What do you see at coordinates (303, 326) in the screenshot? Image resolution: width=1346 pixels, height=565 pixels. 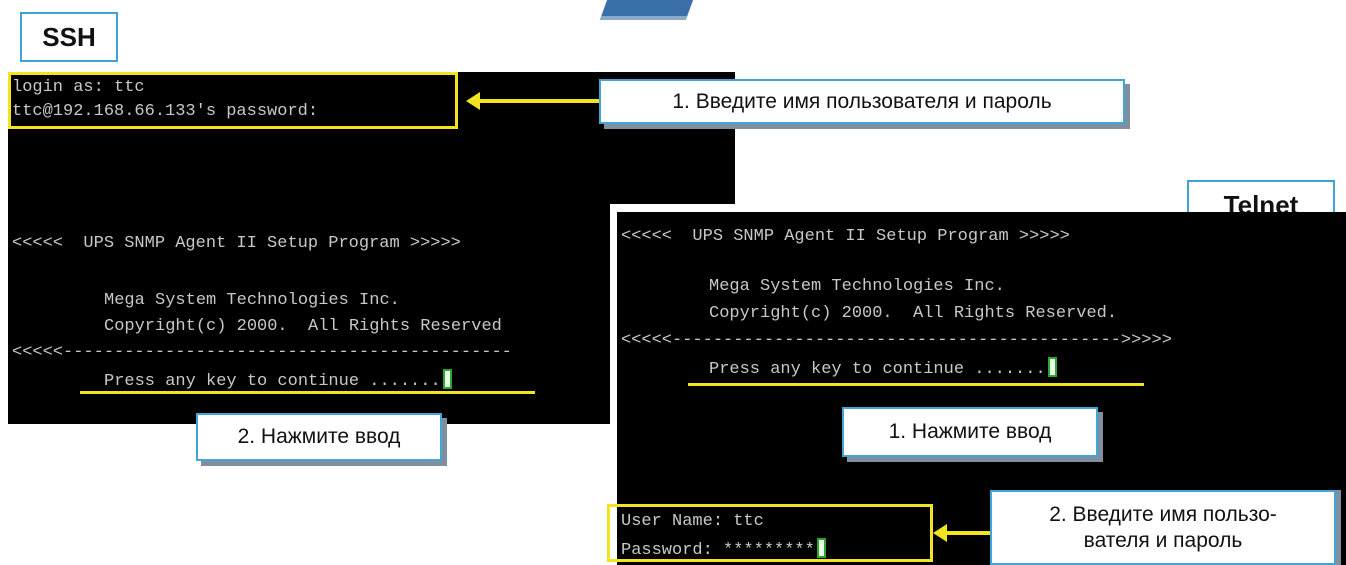 I see `ssh-copyright-line: Copyright(c) 2000. All Rights Reserved` at bounding box center [303, 326].